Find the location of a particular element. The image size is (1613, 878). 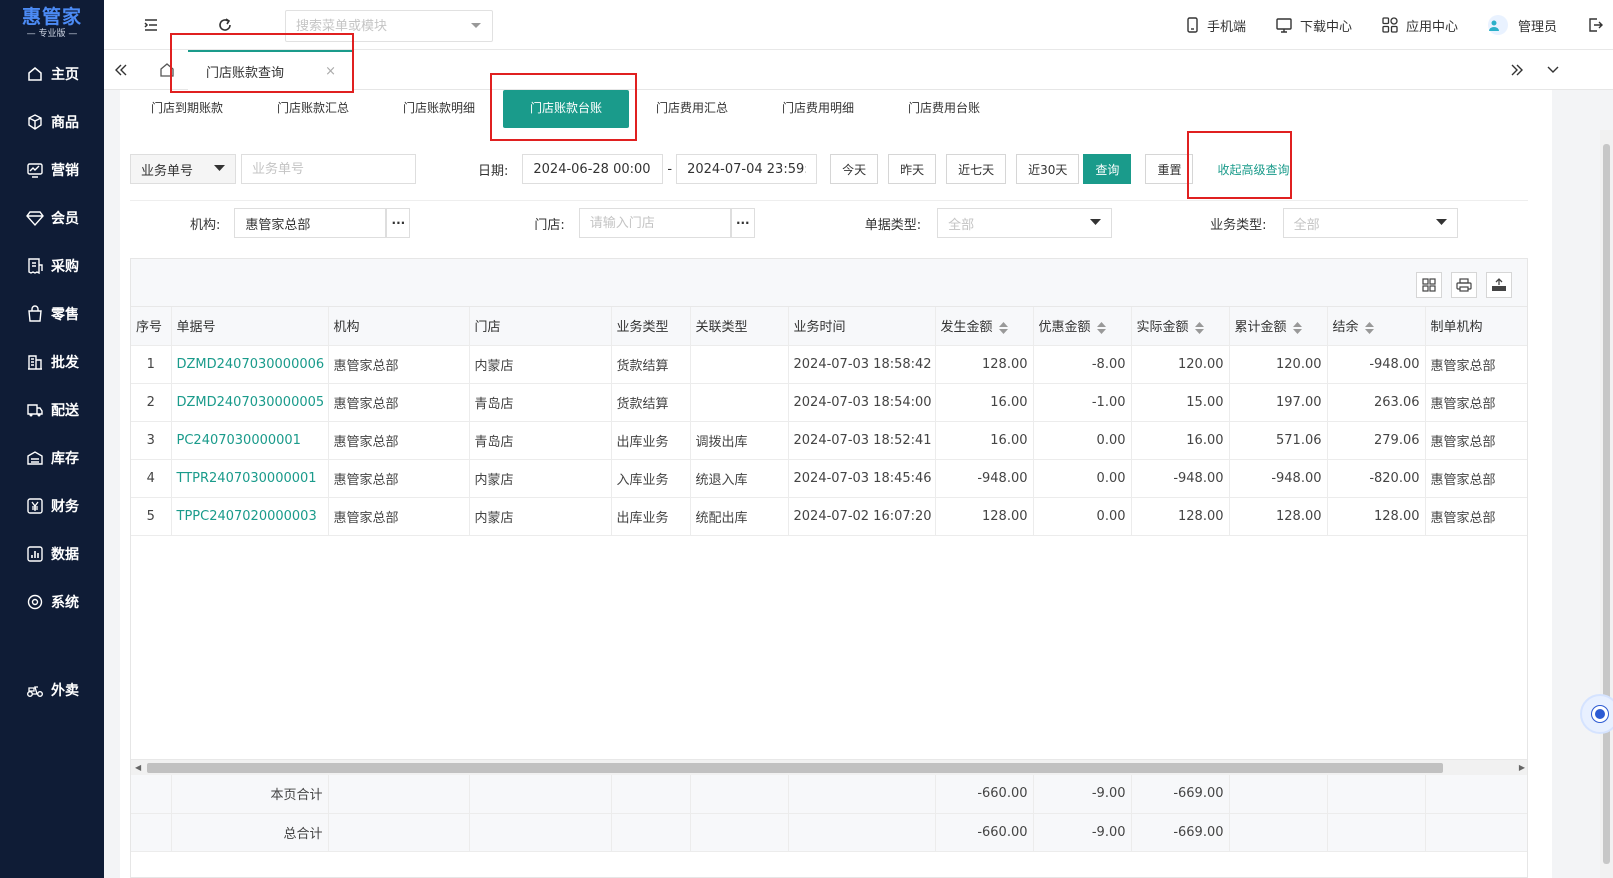

cell-doc-number-link: PC2407030000001 is located at coordinates (250, 440).